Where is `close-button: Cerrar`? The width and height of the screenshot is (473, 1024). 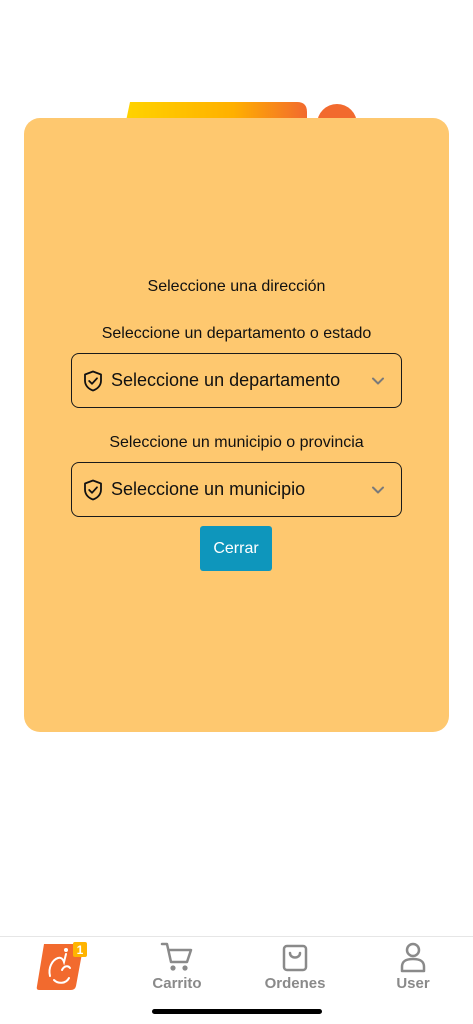 close-button: Cerrar is located at coordinates (236, 548).